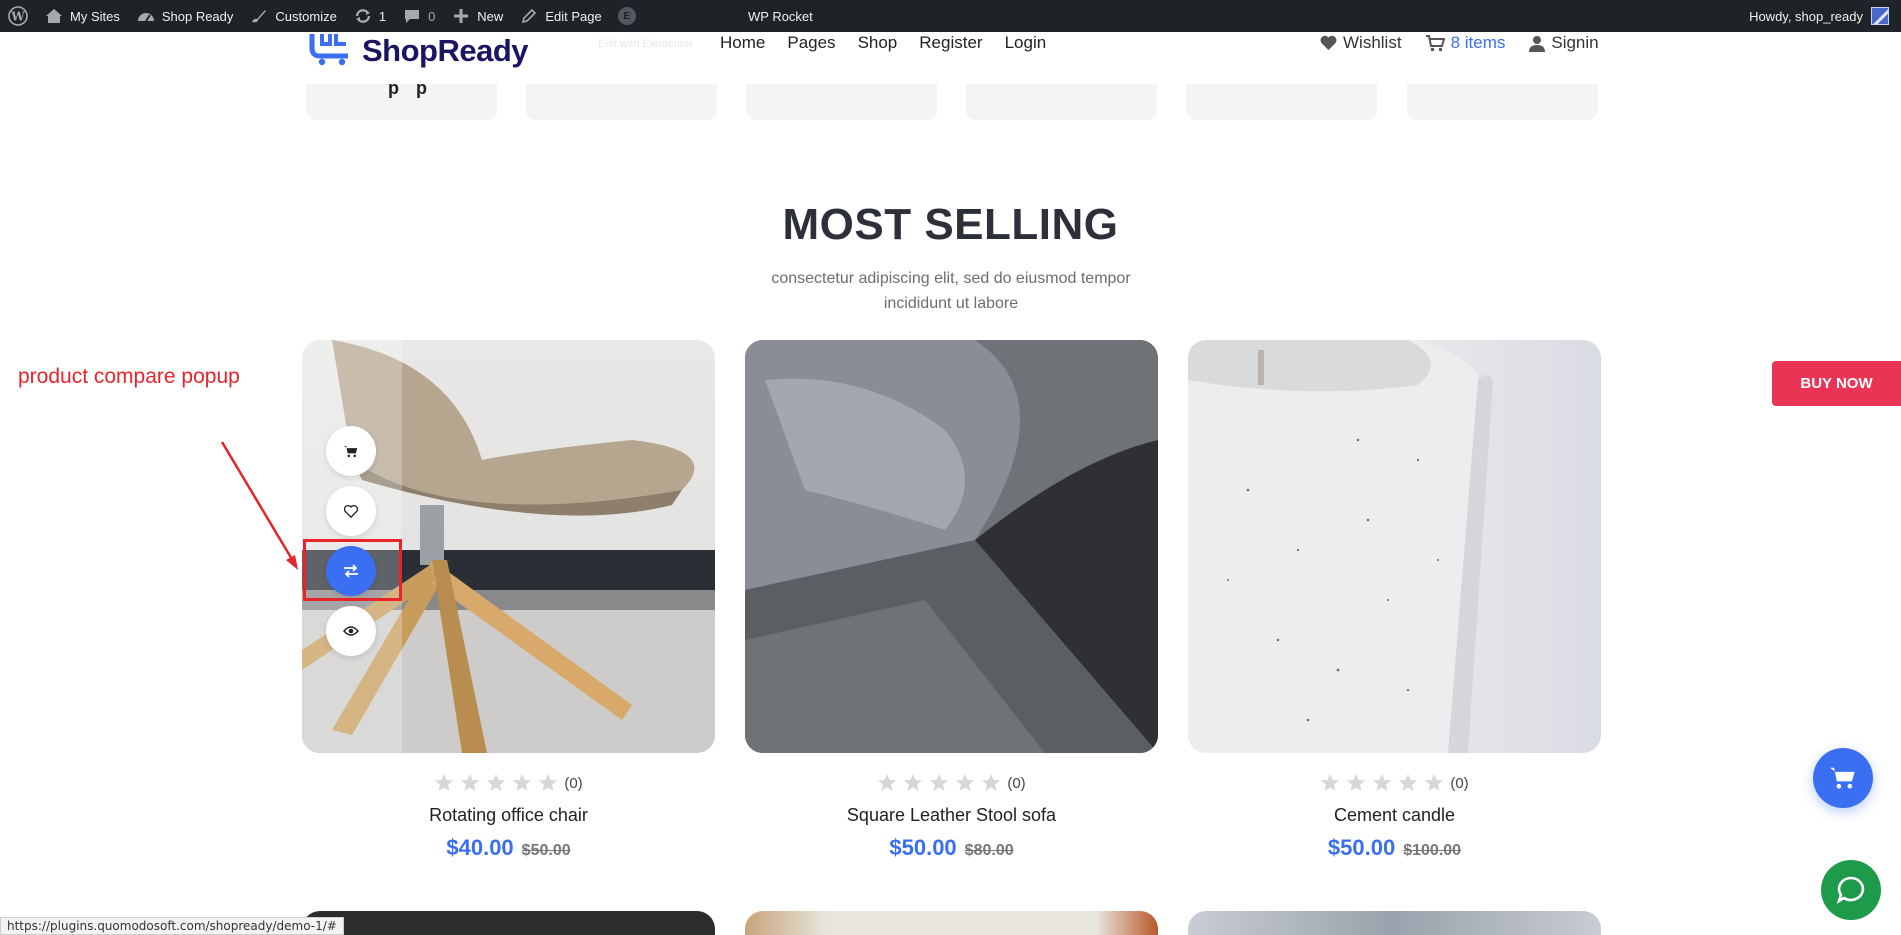 The width and height of the screenshot is (1901, 935). What do you see at coordinates (1836, 383) in the screenshot?
I see `buy-now-button: BUY NOW` at bounding box center [1836, 383].